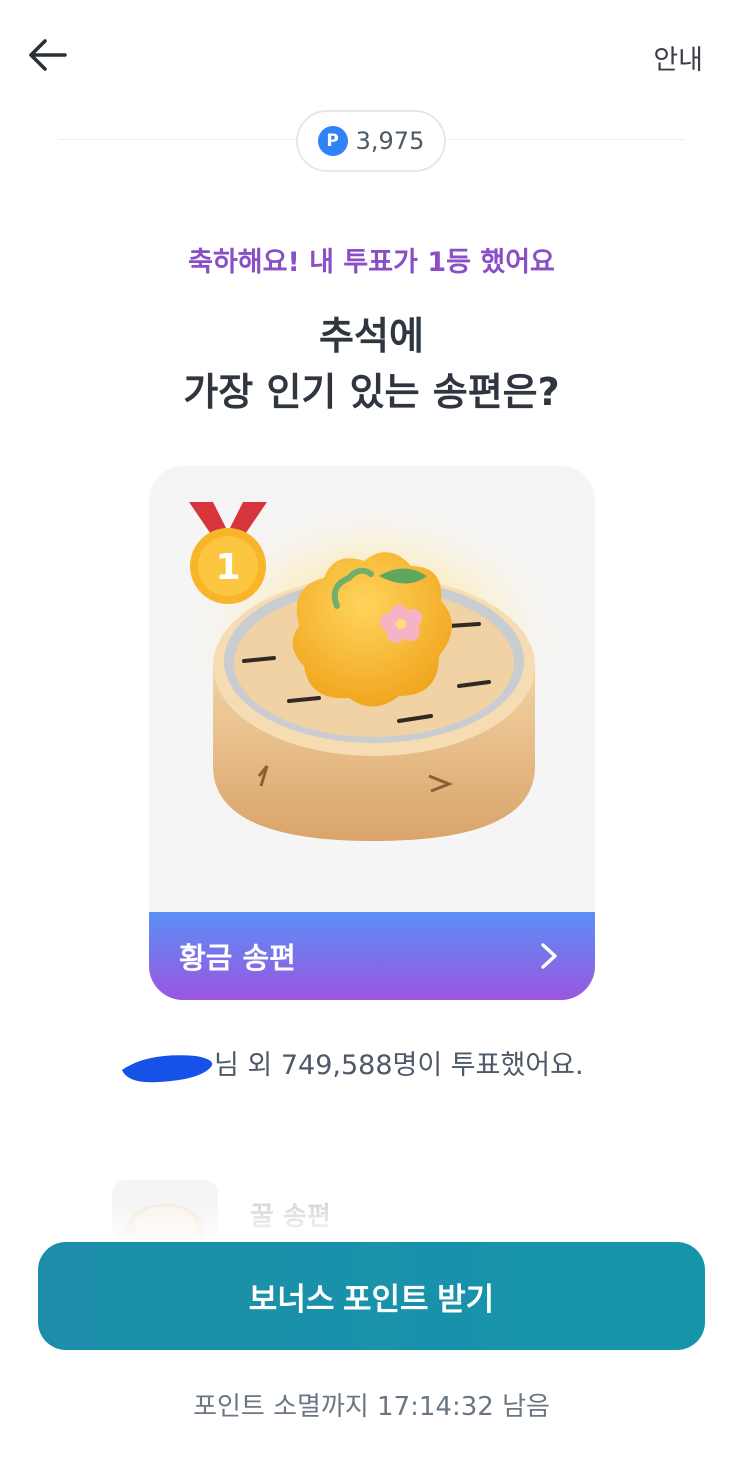  I want to click on bonus-points-button: 보너스 포인트 받기, so click(371, 1296).